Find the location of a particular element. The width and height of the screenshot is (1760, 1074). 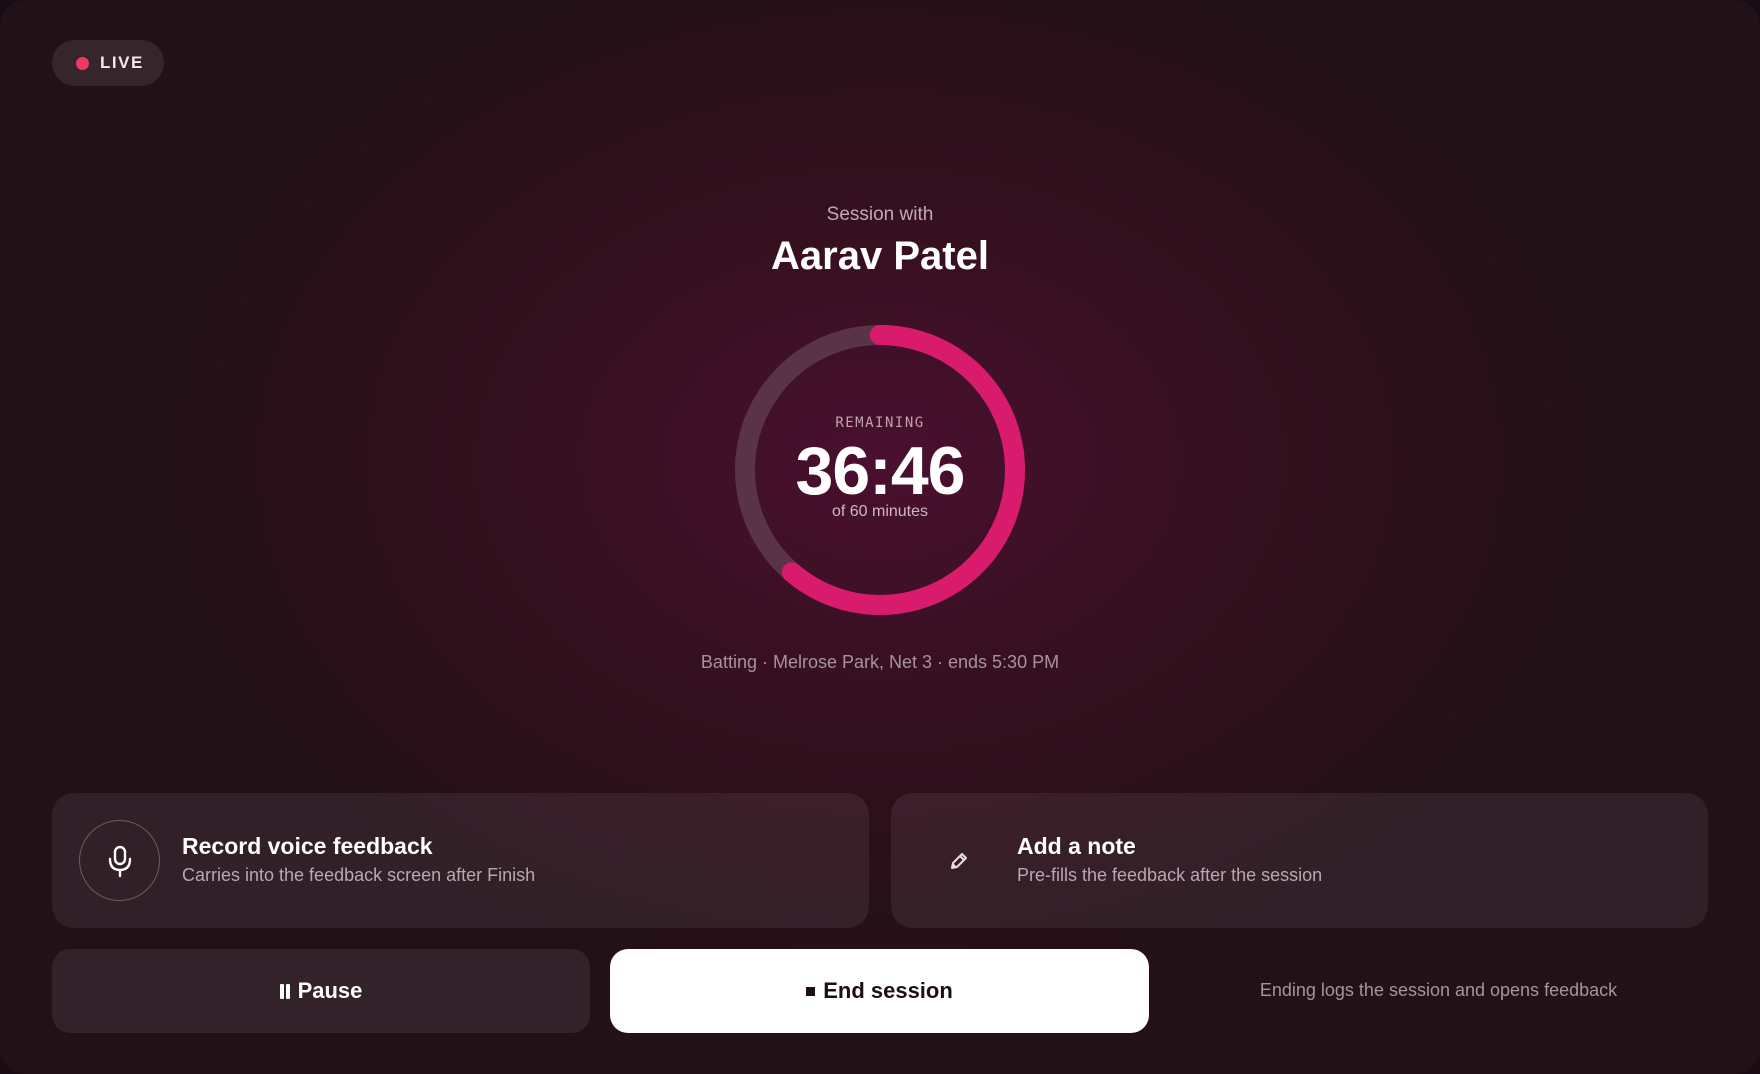

pencil-icon is located at coordinates (959, 861).